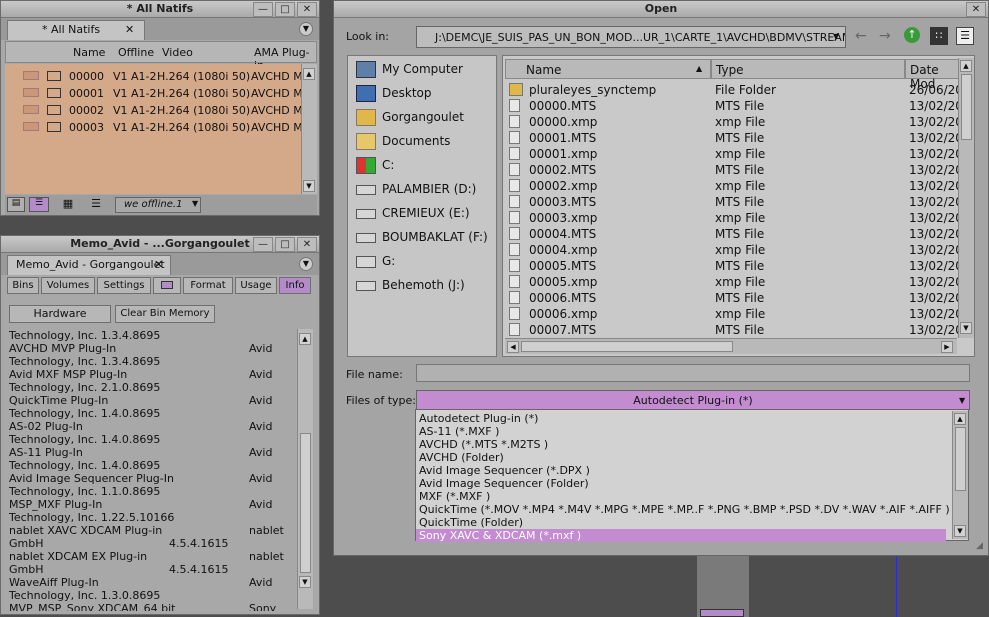  I want to click on back-arrow-icon: ←, so click(861, 36).